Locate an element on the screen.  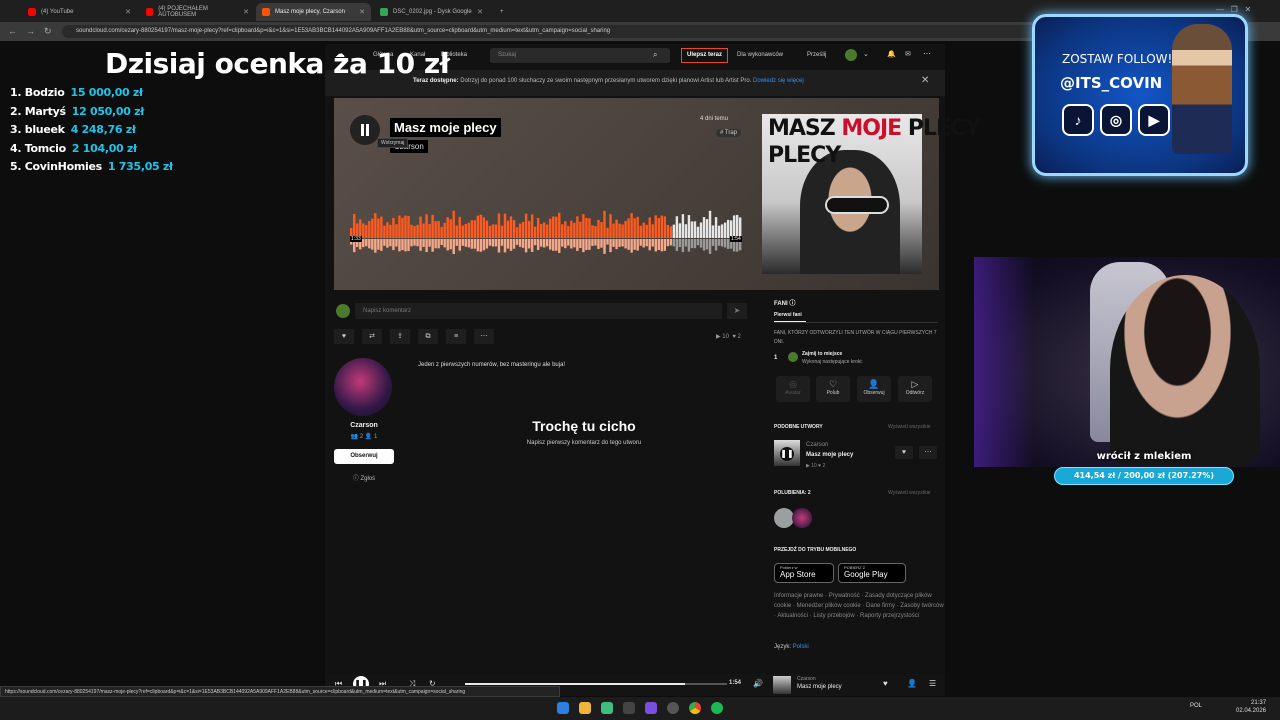
user-avatar is located at coordinates (851, 55).